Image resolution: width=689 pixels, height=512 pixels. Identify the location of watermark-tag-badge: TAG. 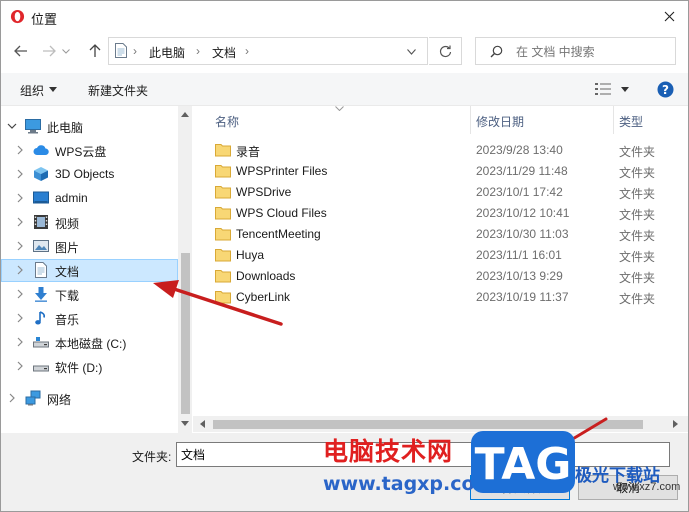
(523, 462).